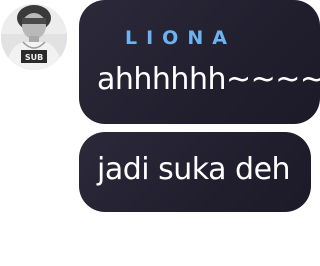 This screenshot has height=266, width=320. I want to click on message-text: jadi suka deh, so click(194, 169).